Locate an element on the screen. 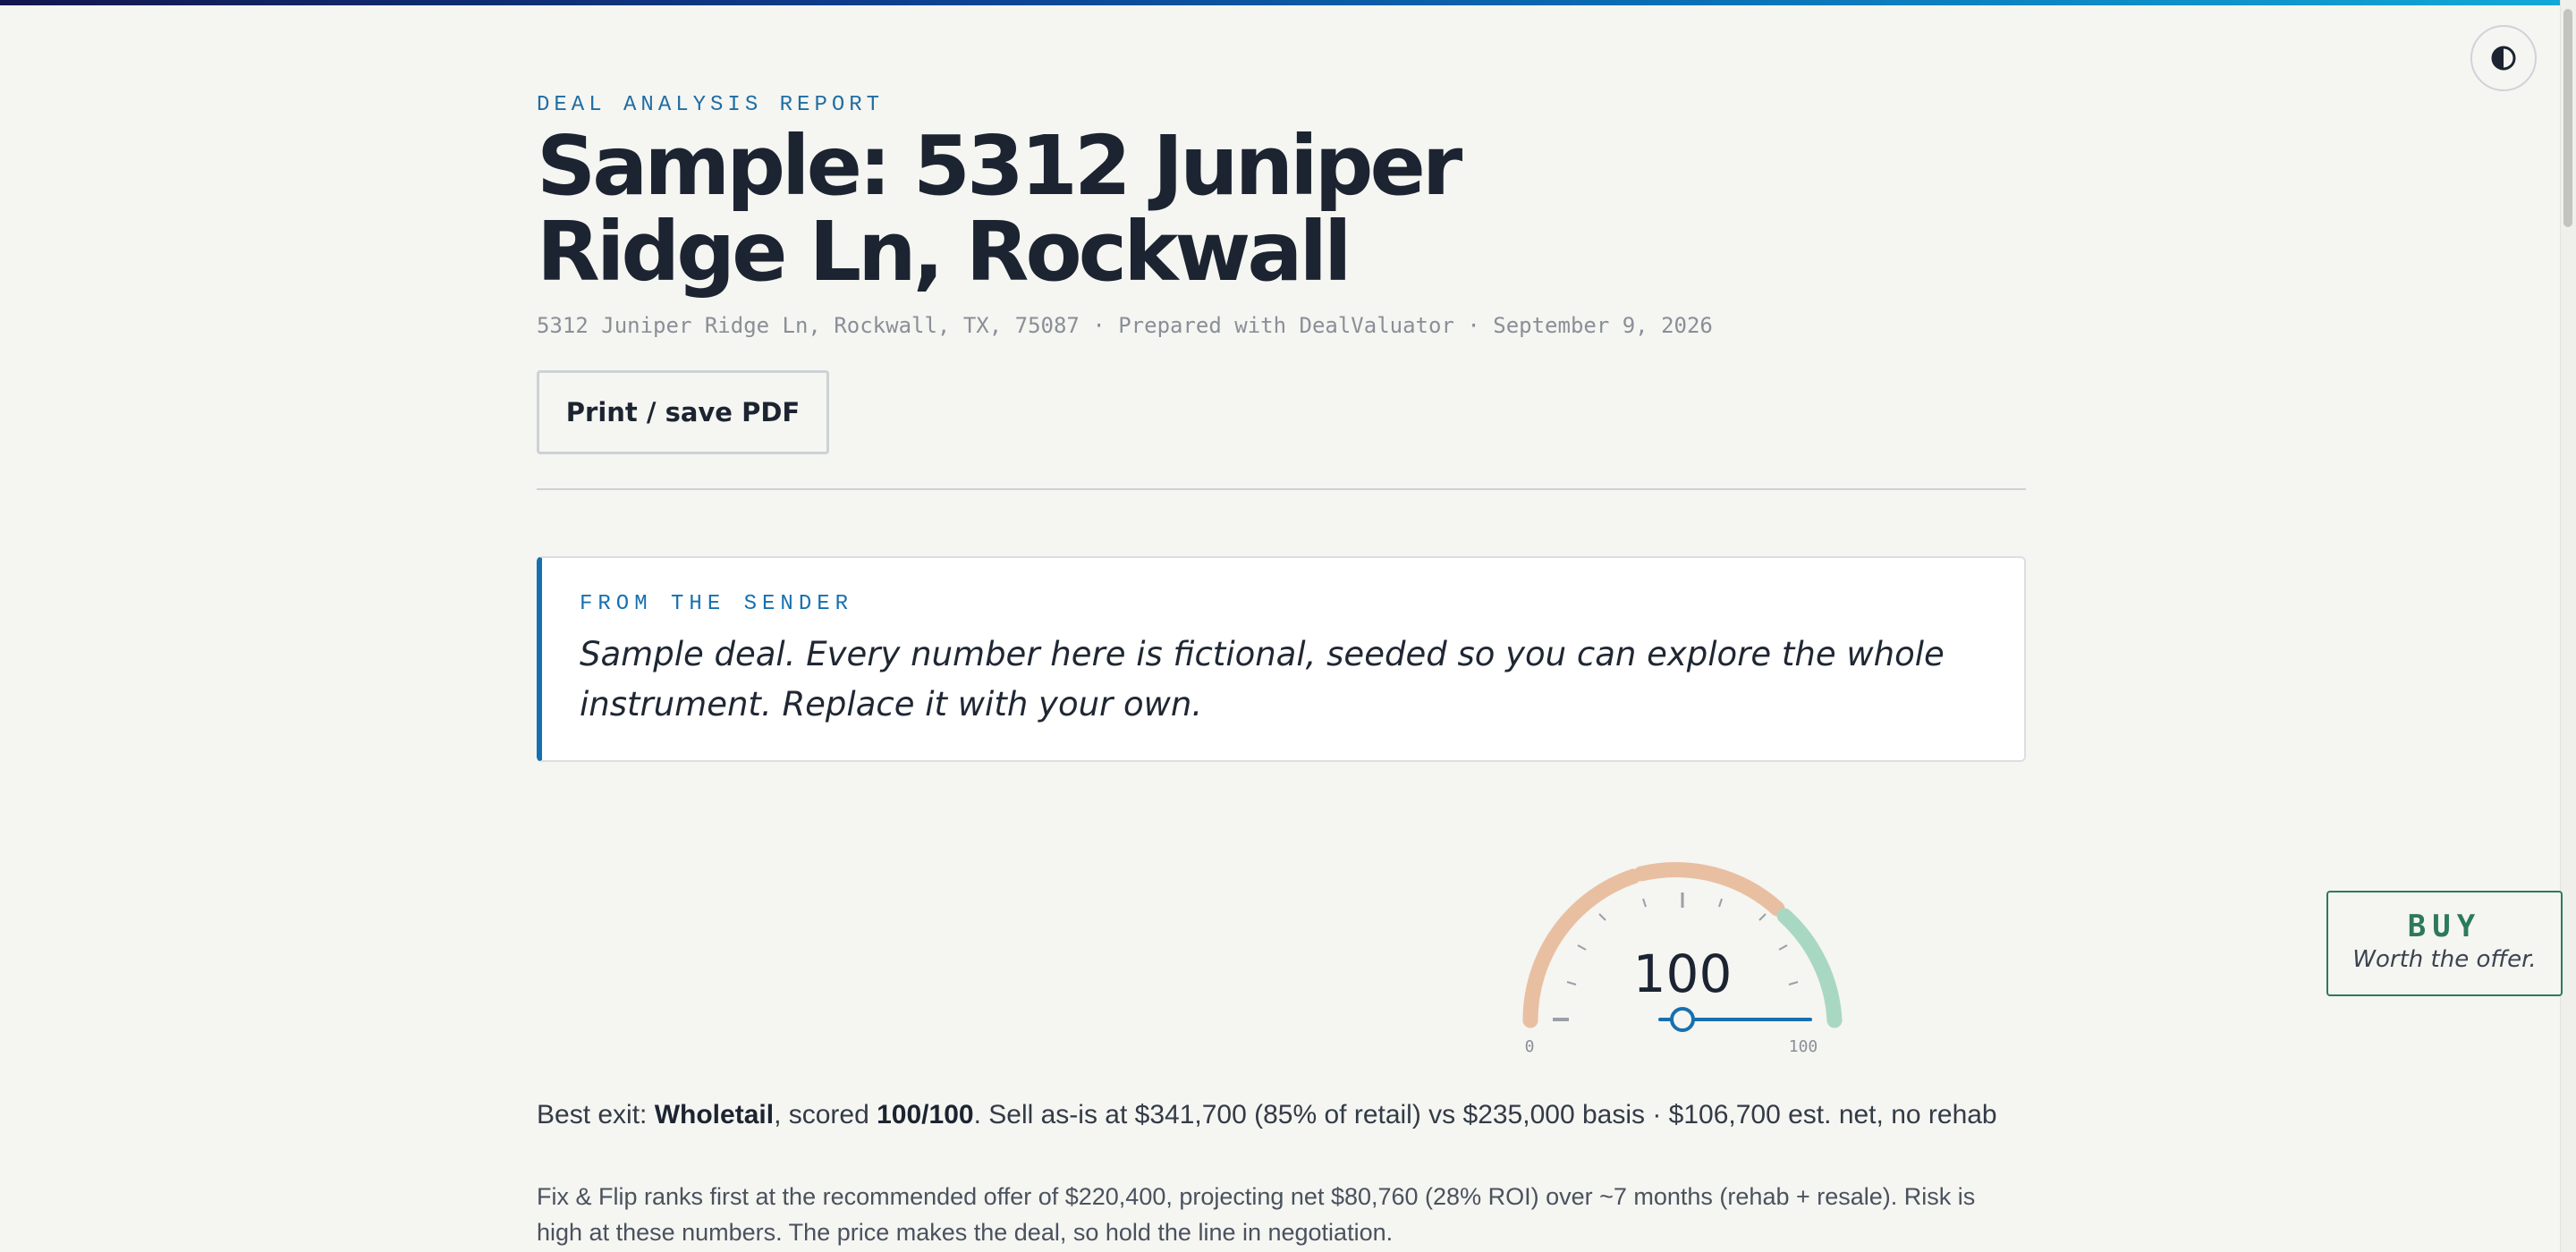  theme-toggle-button is located at coordinates (2503, 58).